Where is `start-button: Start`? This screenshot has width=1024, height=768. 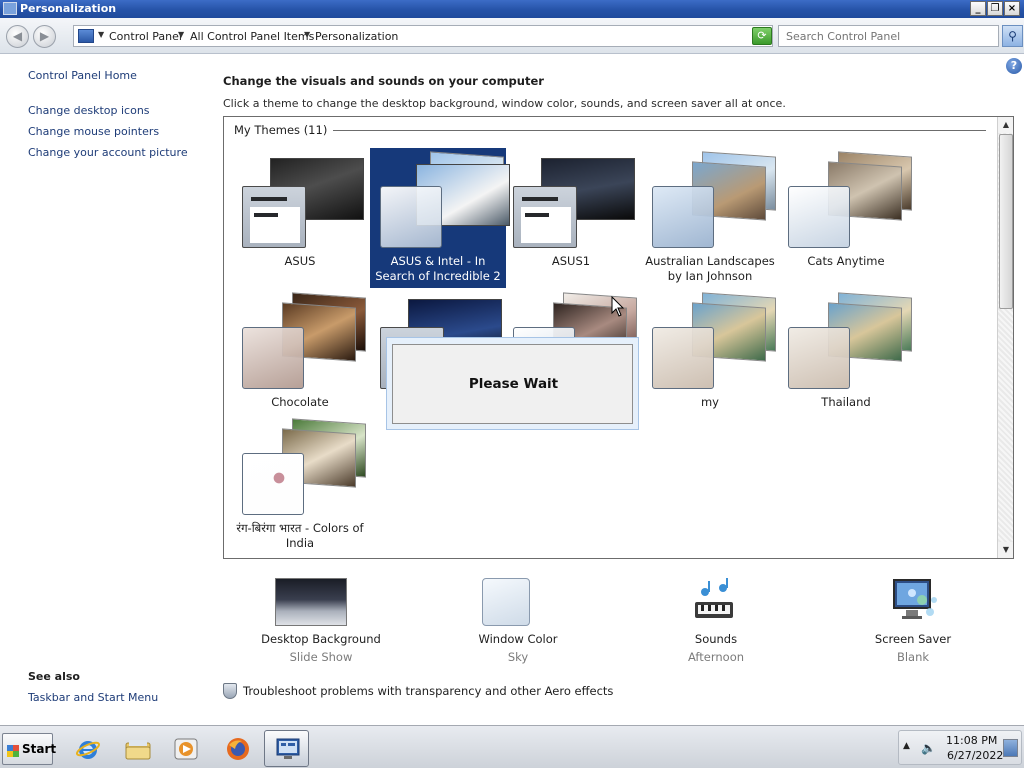
start-button: Start is located at coordinates (29, 749).